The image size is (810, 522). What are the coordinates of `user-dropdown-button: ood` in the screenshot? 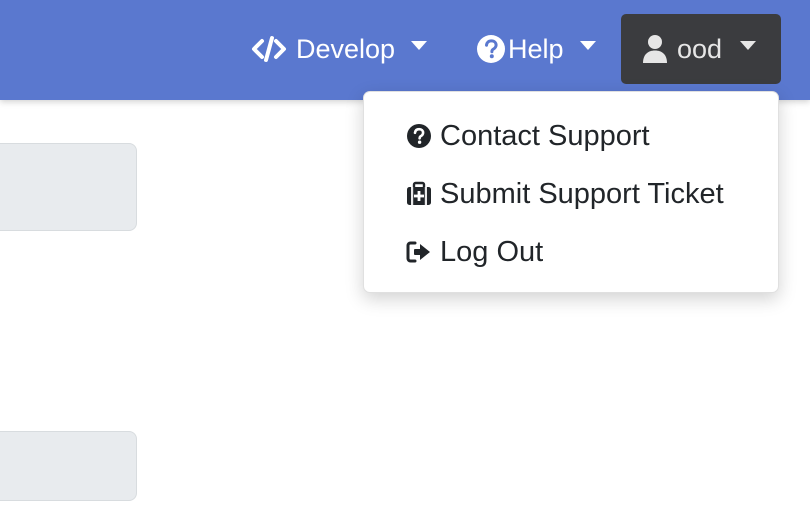 It's located at (701, 49).